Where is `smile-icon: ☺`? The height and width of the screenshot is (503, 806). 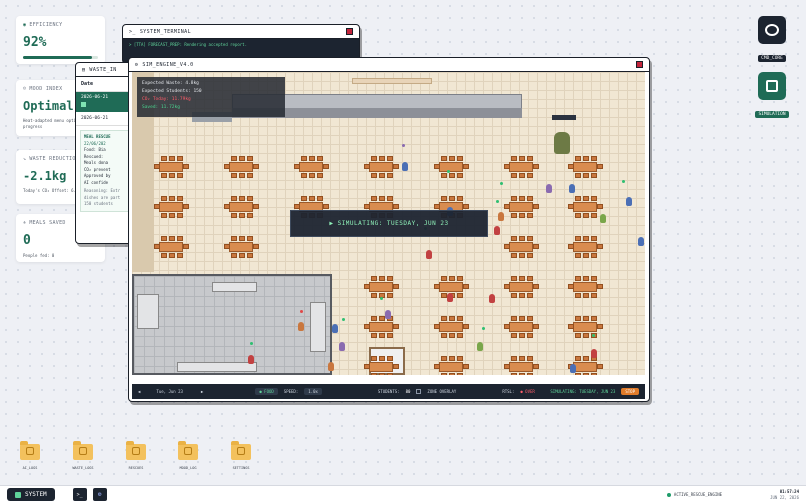
smile-icon: ☺ is located at coordinates (25, 89).